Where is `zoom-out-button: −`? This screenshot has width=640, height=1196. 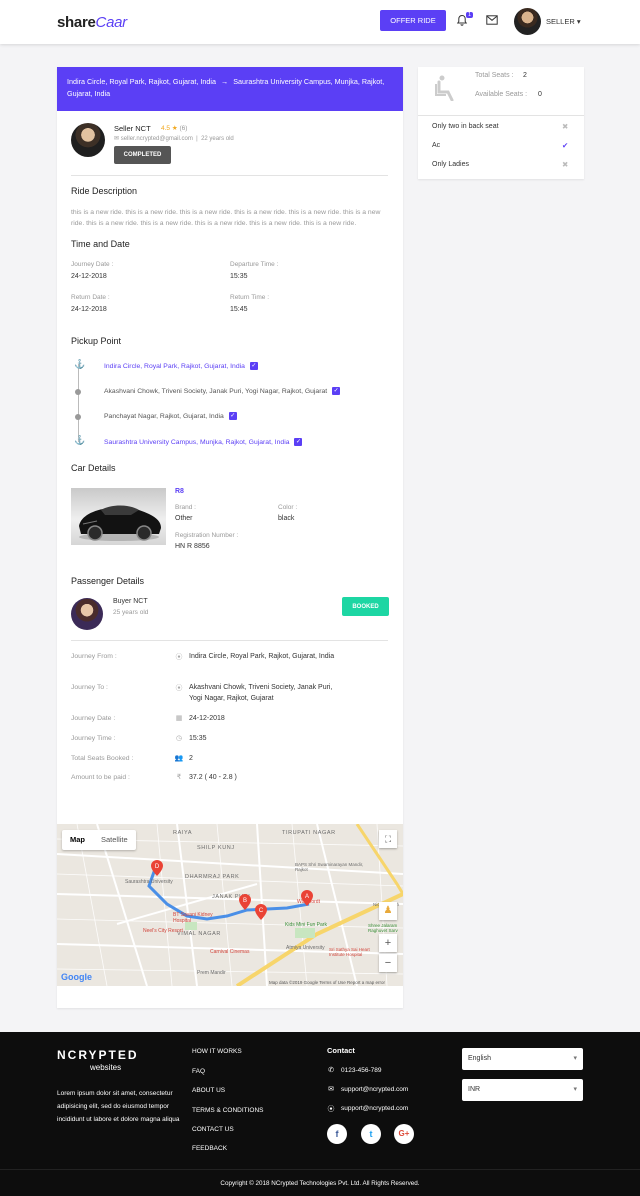
zoom-out-button: − is located at coordinates (388, 963).